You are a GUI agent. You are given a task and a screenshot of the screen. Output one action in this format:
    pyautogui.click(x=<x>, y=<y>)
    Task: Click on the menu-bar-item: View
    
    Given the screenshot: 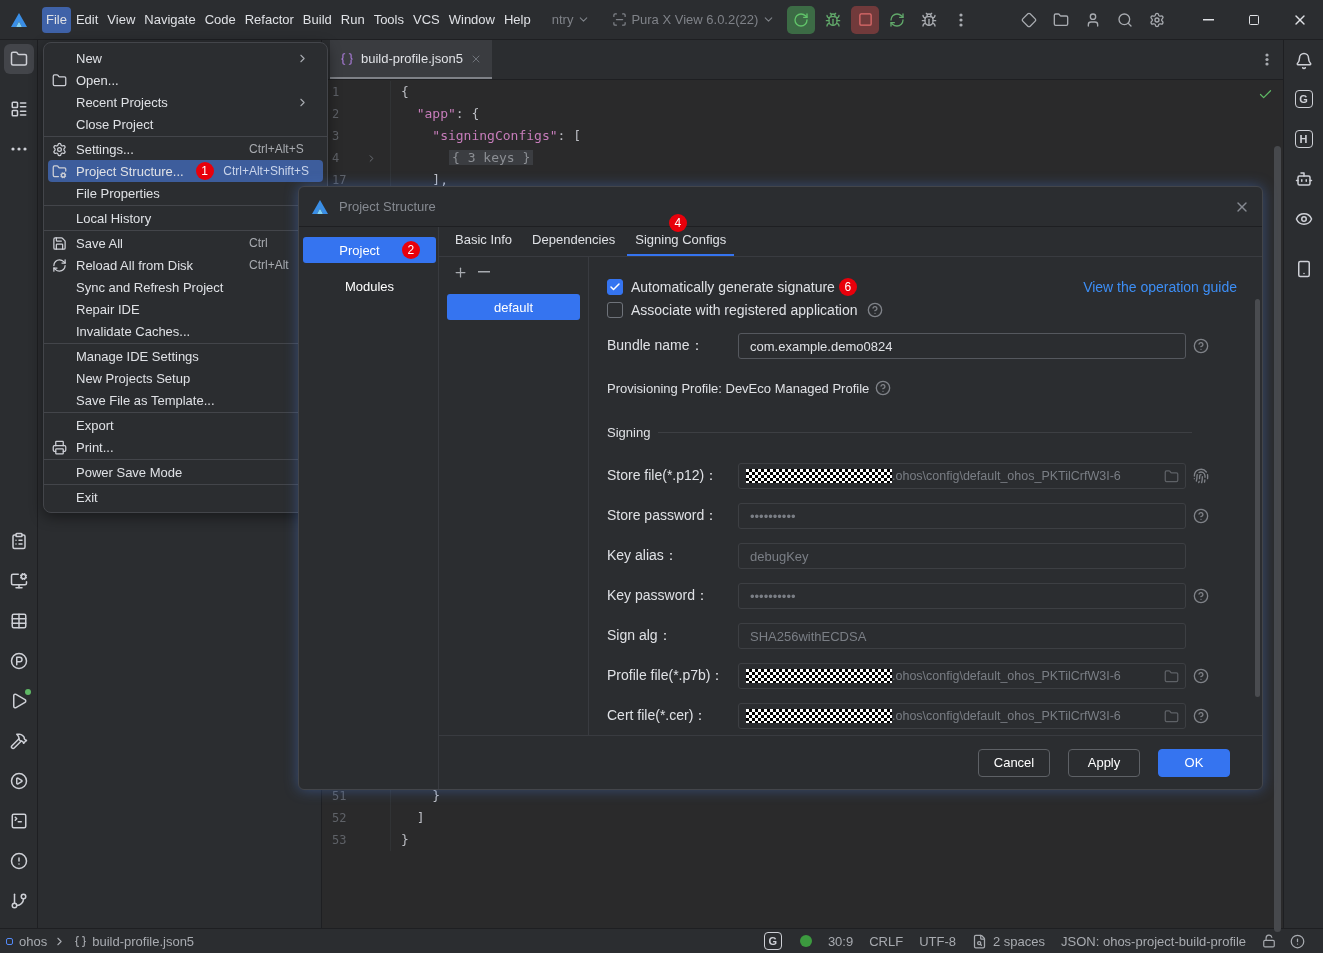 What is the action you would take?
    pyautogui.click(x=121, y=19)
    